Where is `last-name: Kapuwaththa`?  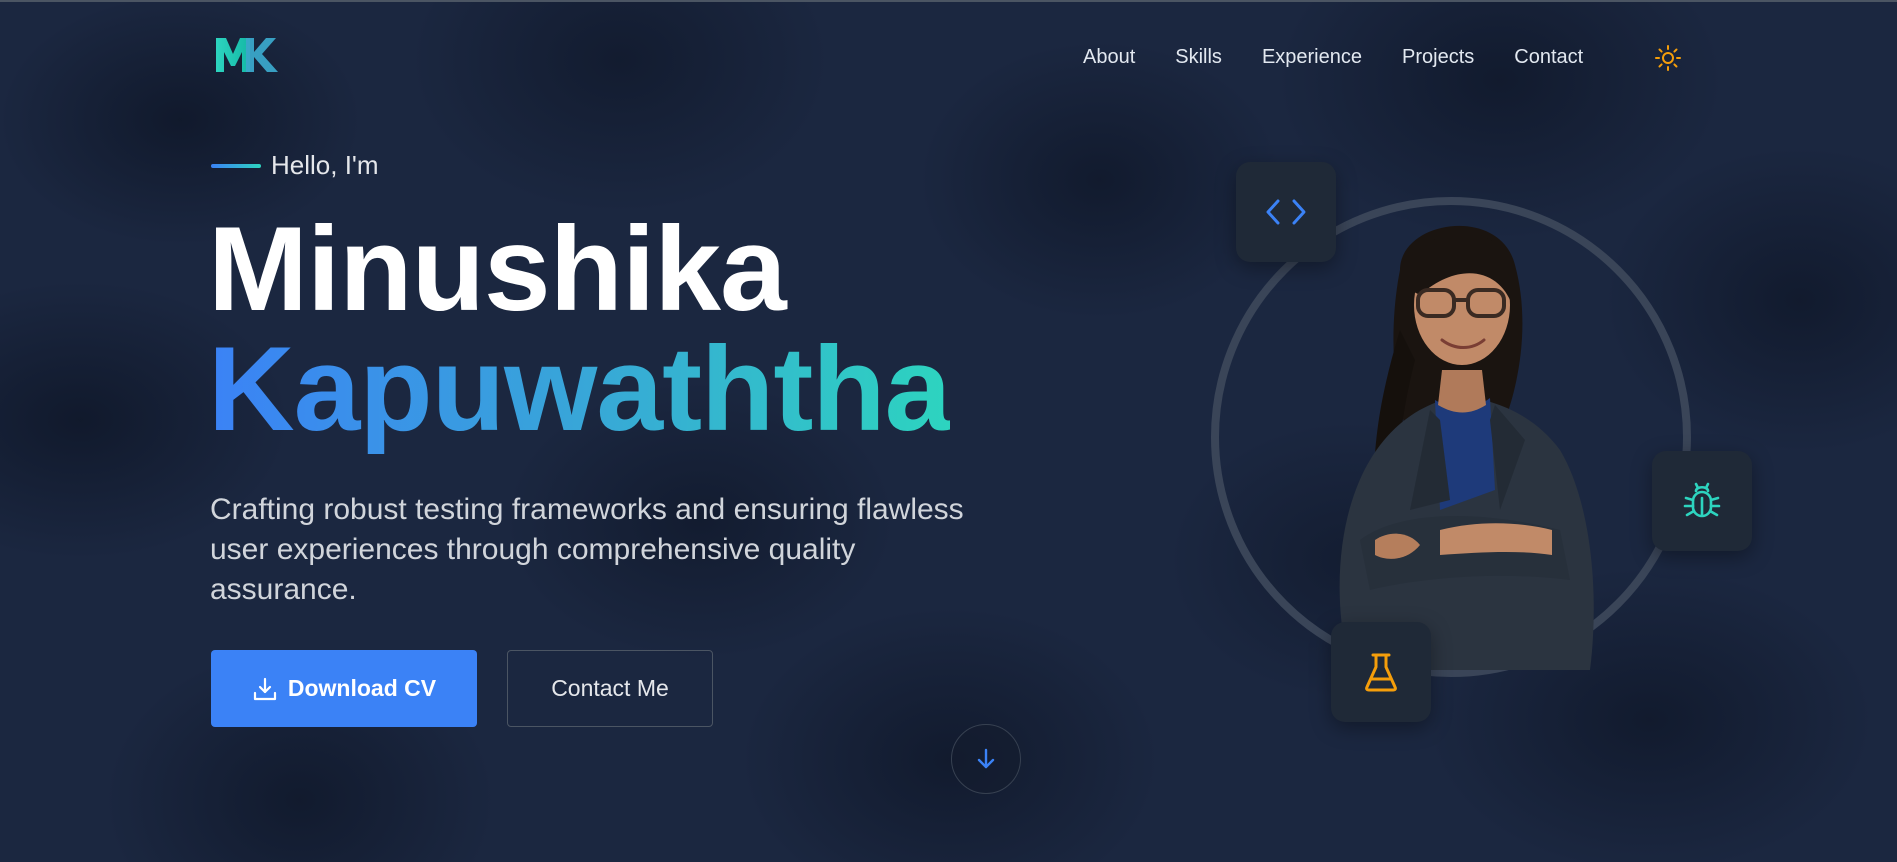
last-name: Kapuwaththa is located at coordinates (579, 389).